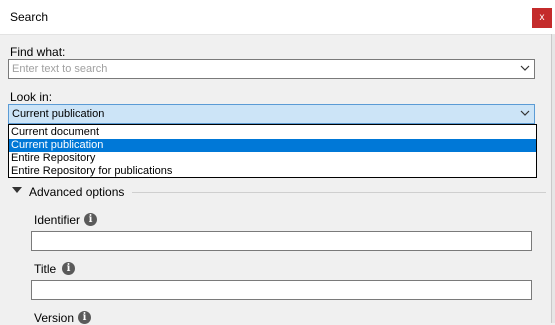  I want to click on find-what-combobox: Enter text to search, so click(271, 69).